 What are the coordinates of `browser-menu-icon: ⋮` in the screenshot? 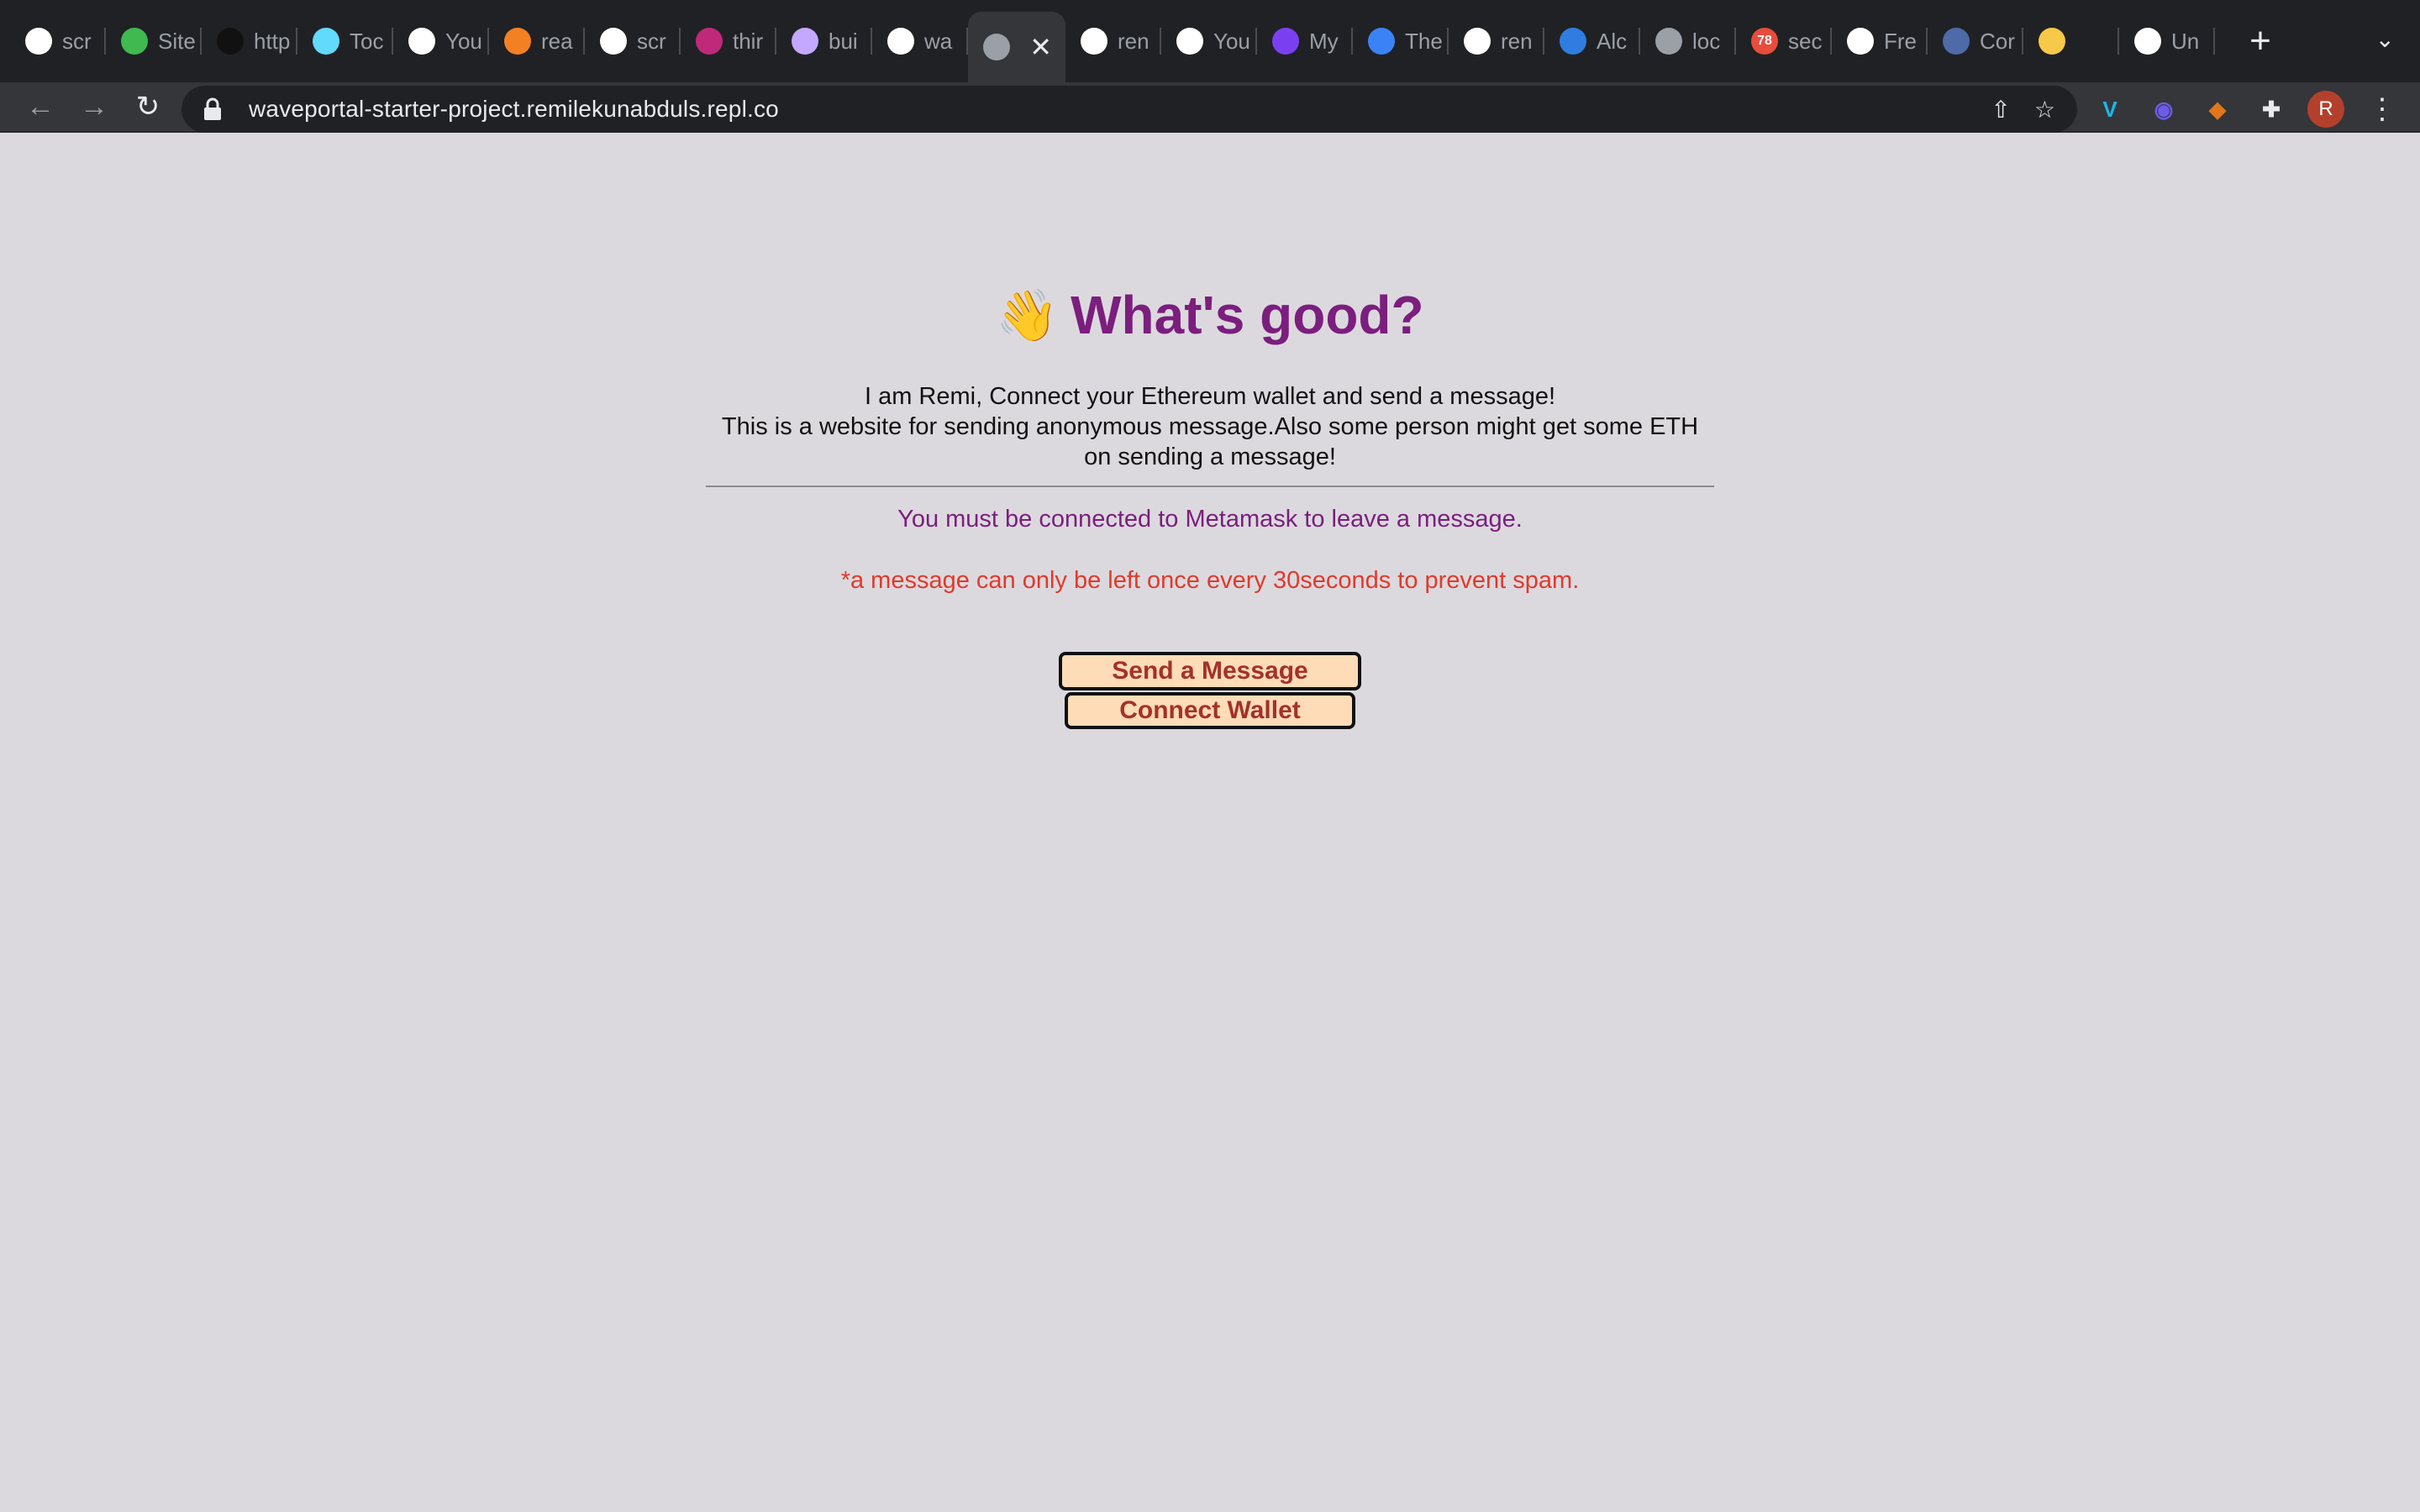 It's located at (2382, 109).